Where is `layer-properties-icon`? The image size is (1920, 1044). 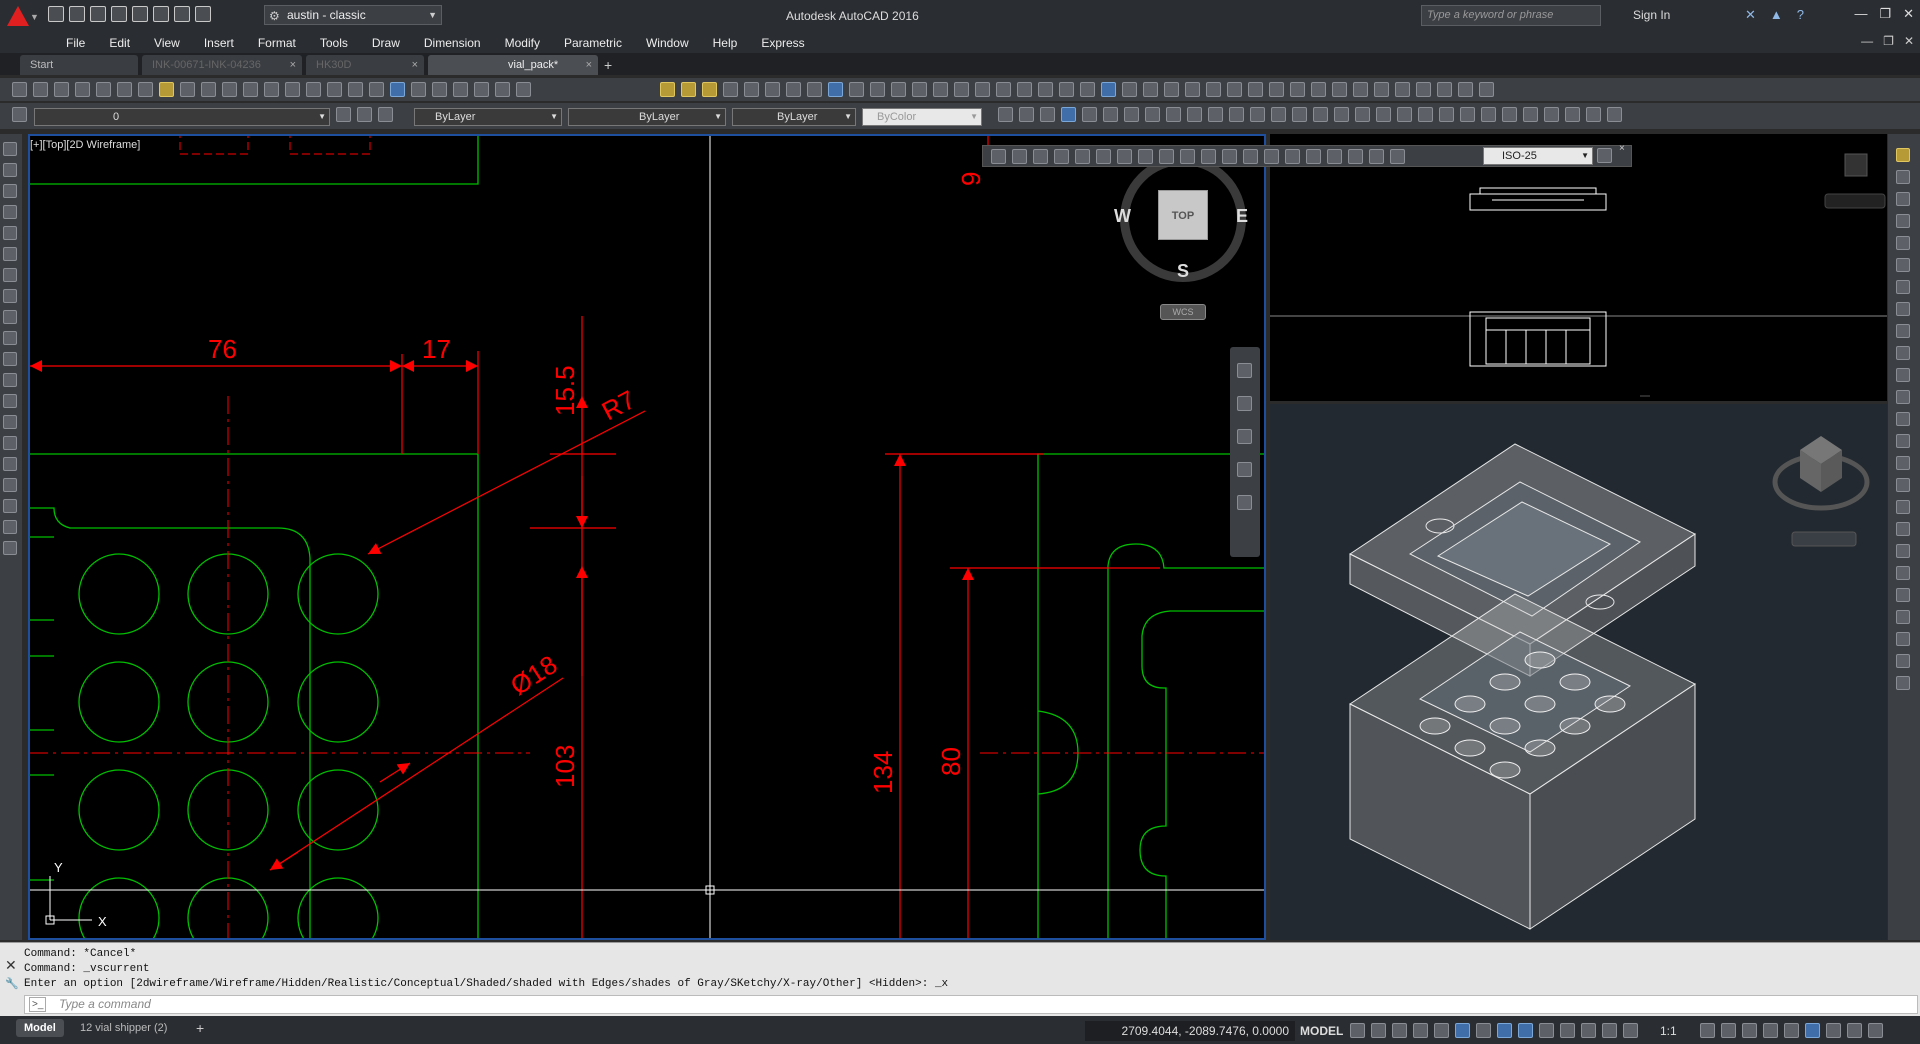
layer-properties-icon is located at coordinates (19, 114).